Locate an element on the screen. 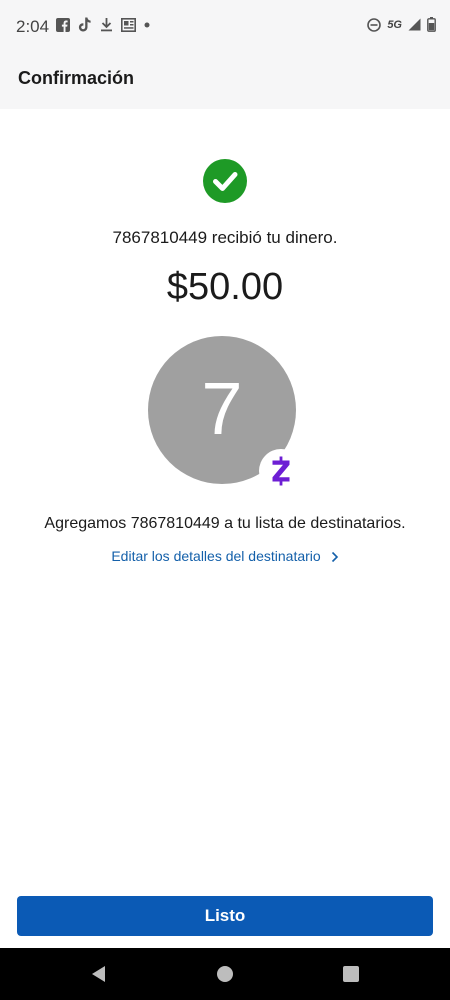  check-icon is located at coordinates (225, 181).